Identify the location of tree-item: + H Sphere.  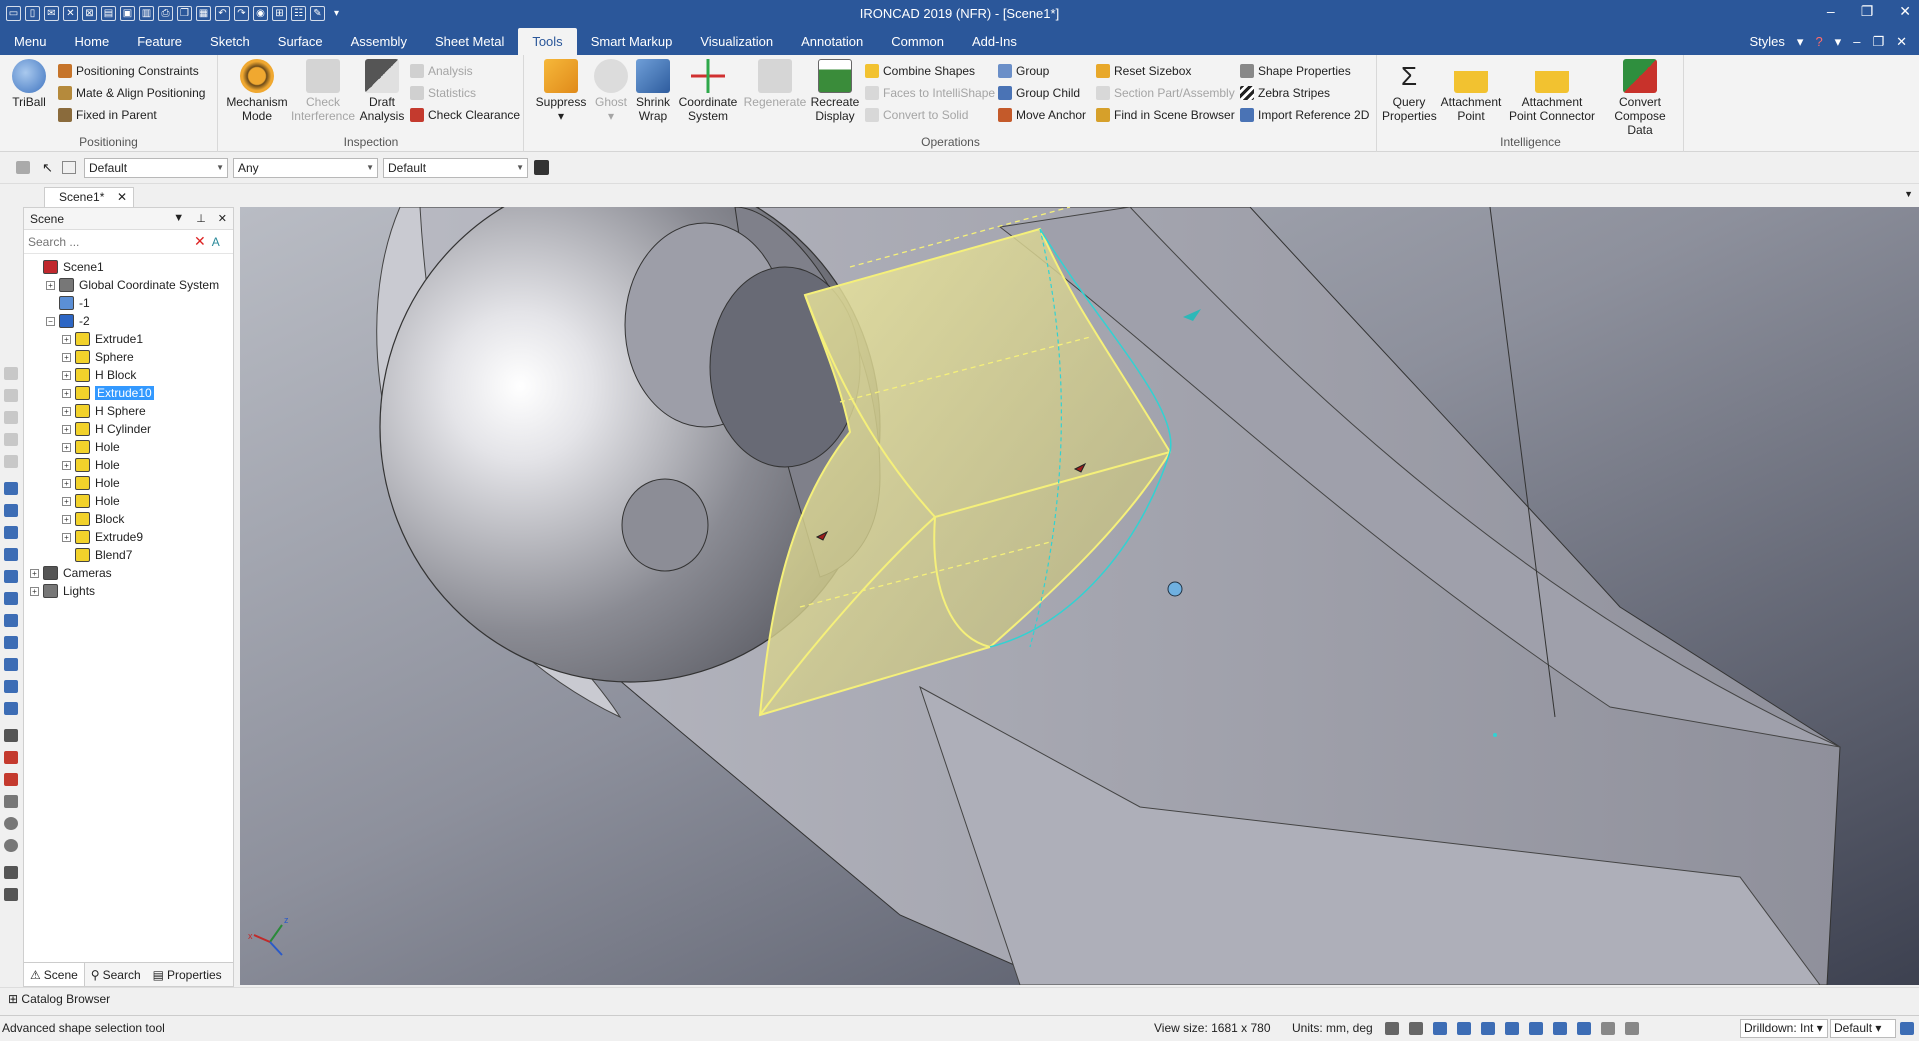
(128, 411).